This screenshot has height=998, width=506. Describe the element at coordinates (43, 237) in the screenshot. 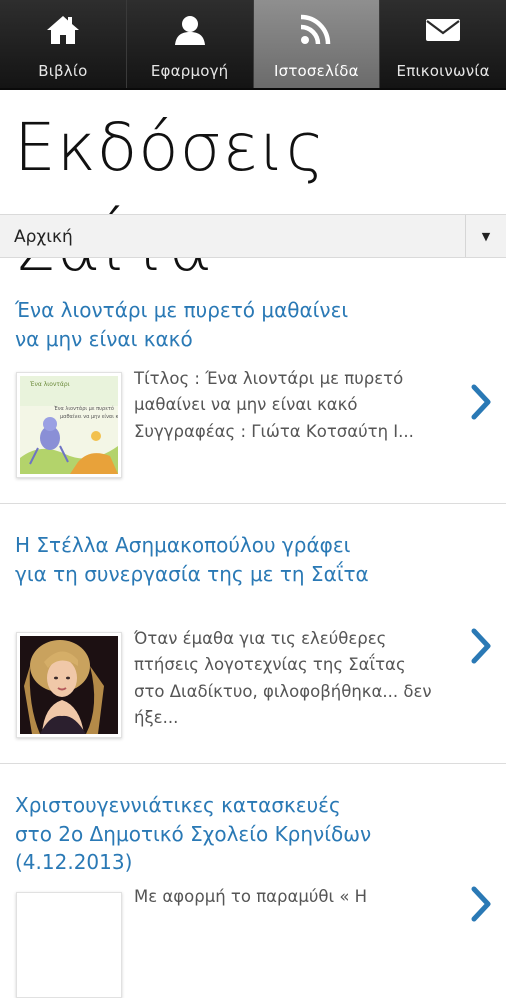

I see `section-dropdown-value: Αρχική` at that location.